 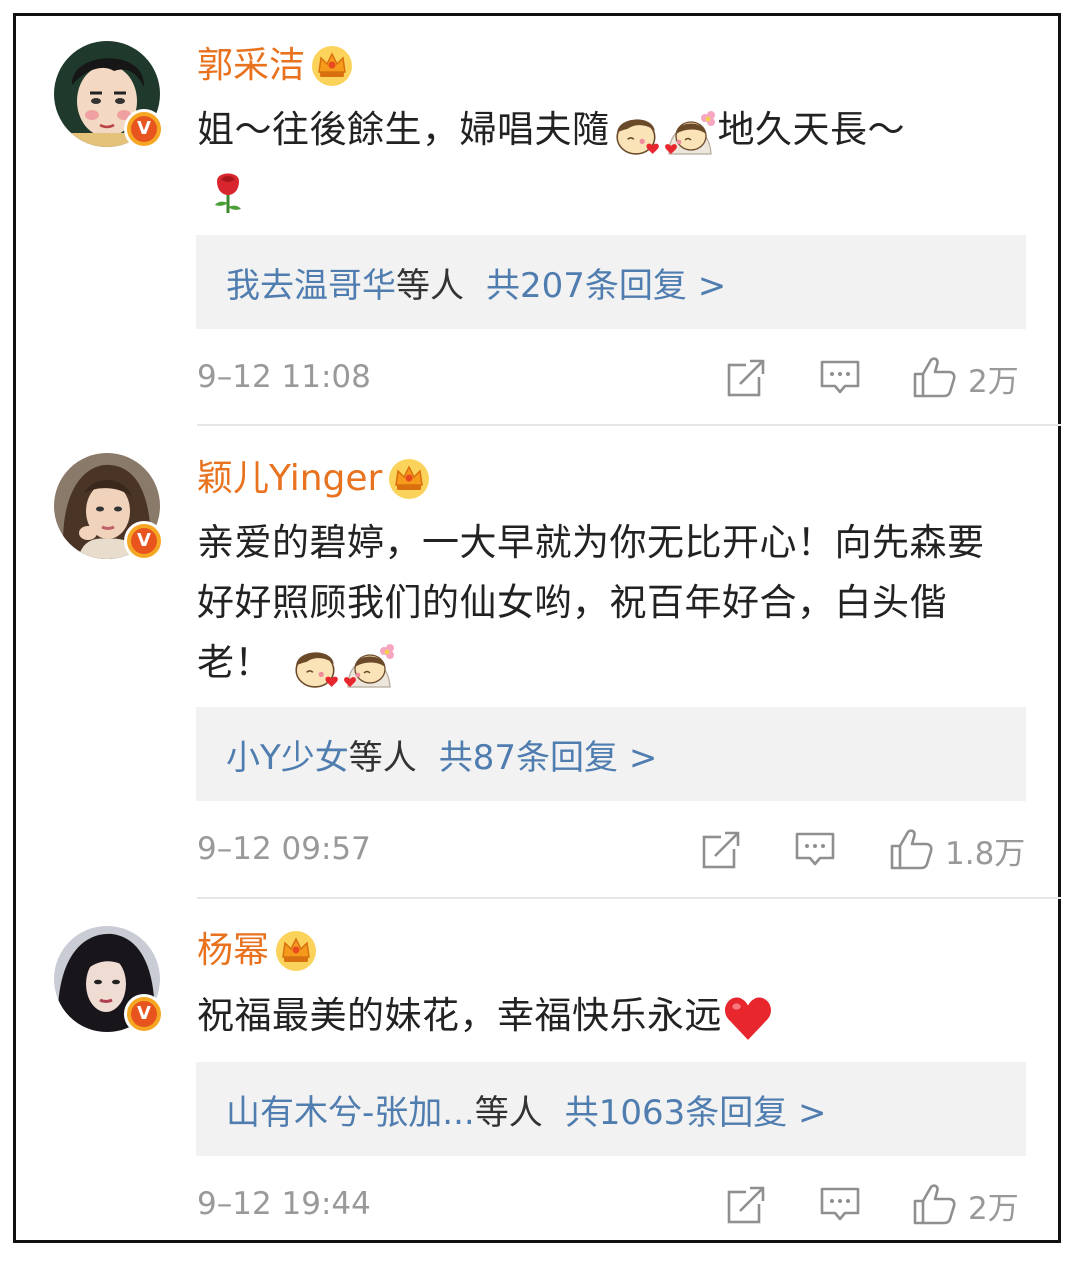 What do you see at coordinates (548, 754) in the screenshot?
I see `reply-count-link: 共87条回复 >` at bounding box center [548, 754].